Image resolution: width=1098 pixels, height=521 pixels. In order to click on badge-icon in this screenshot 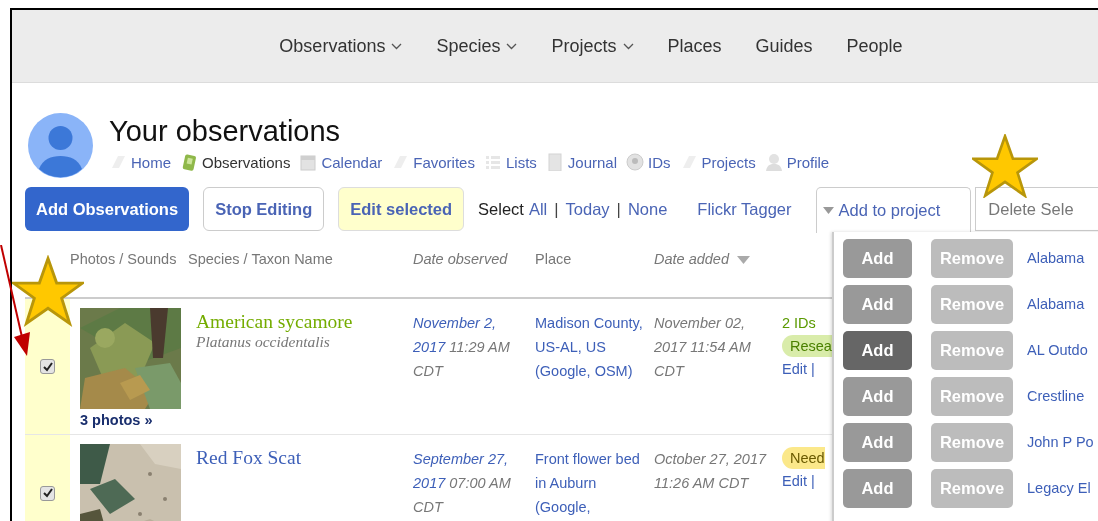, I will do `click(635, 162)`.